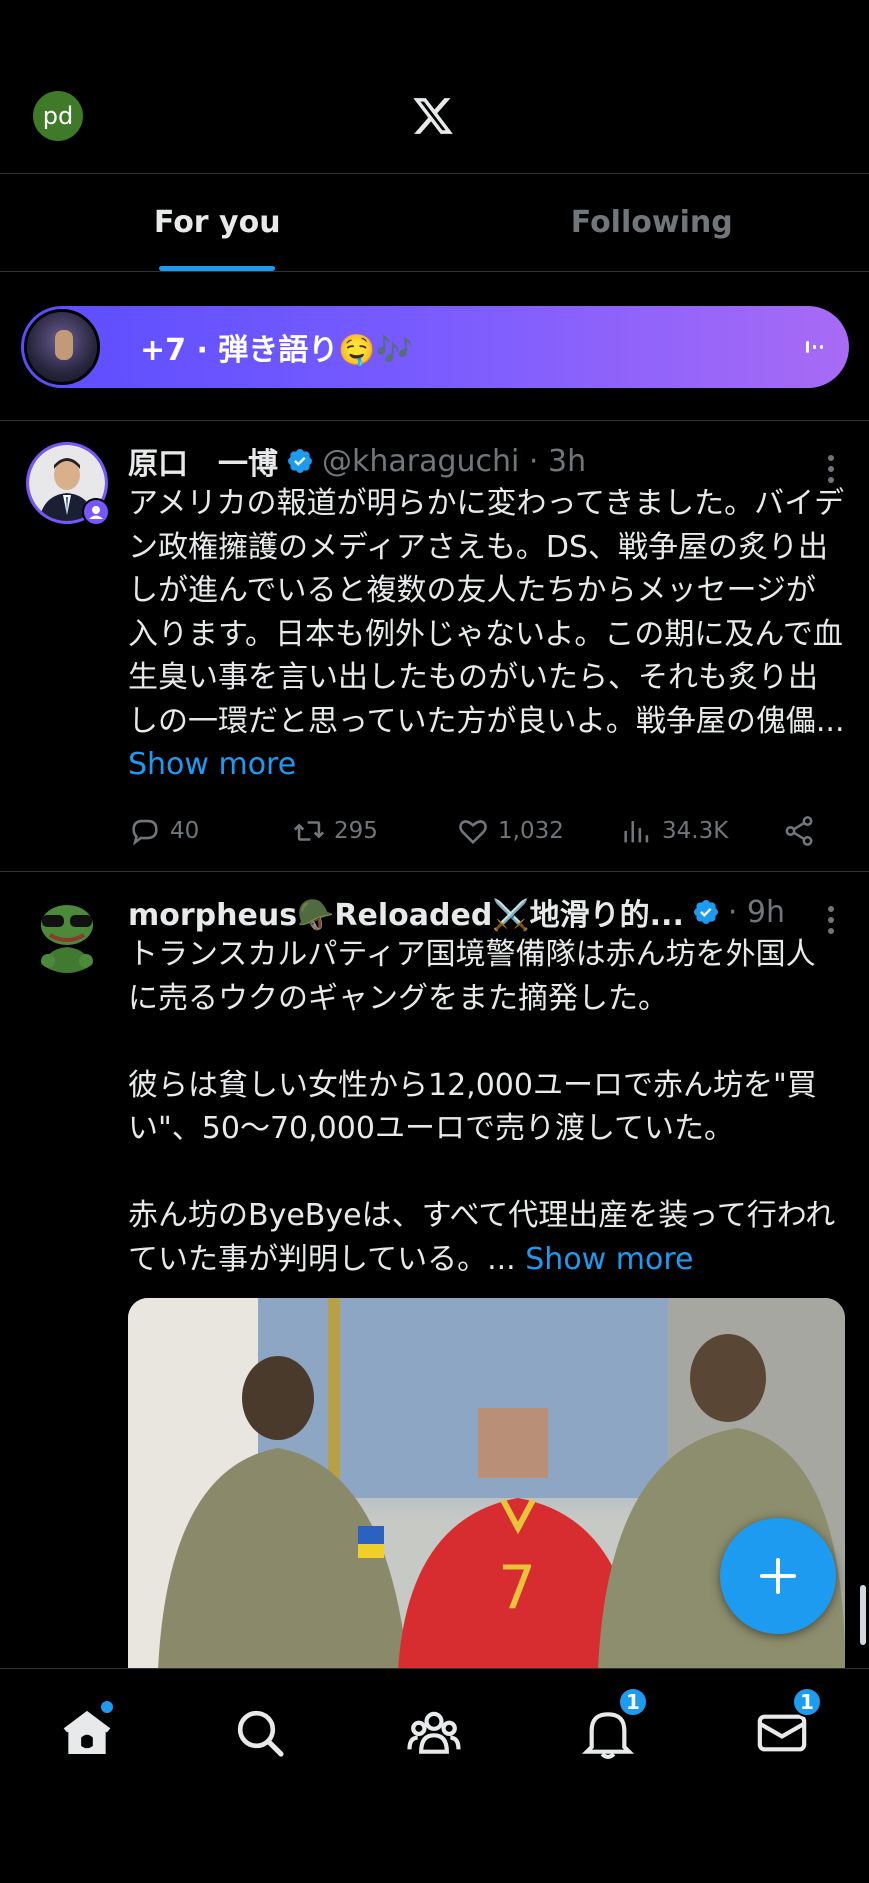 The height and width of the screenshot is (1883, 869). What do you see at coordinates (203, 461) in the screenshot?
I see `author-name: 原口 一博` at bounding box center [203, 461].